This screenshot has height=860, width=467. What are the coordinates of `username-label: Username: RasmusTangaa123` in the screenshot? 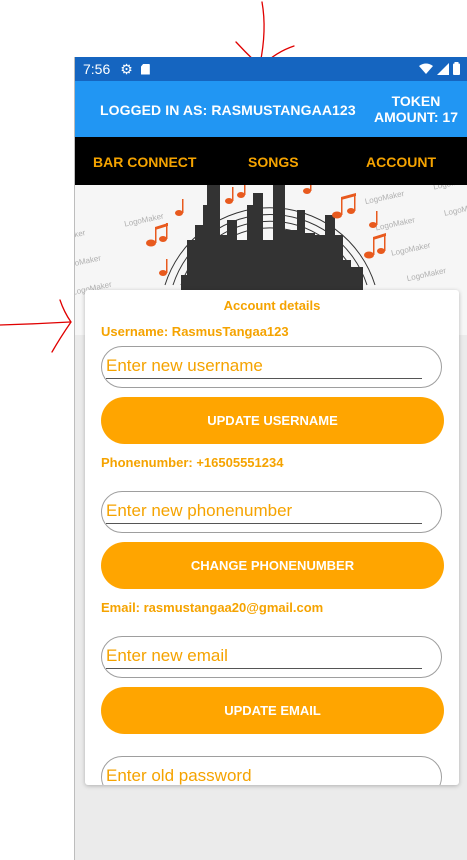 It's located at (195, 331).